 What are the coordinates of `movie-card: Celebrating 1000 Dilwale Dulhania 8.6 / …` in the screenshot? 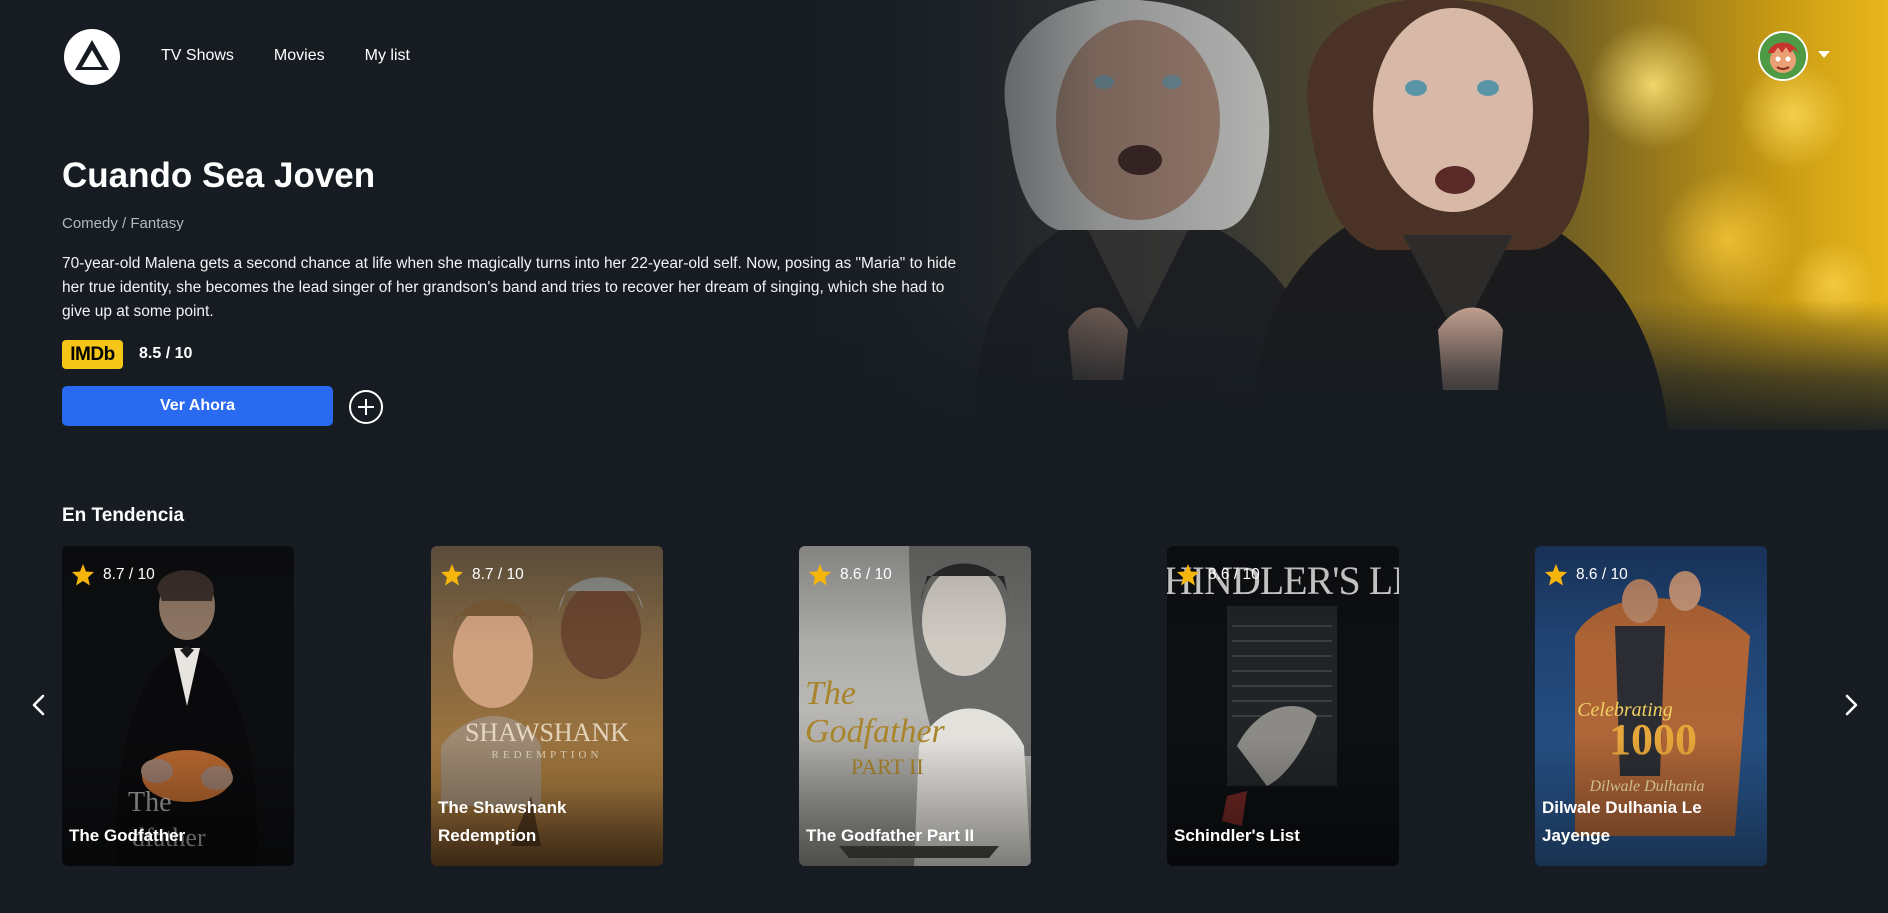 It's located at (1651, 706).